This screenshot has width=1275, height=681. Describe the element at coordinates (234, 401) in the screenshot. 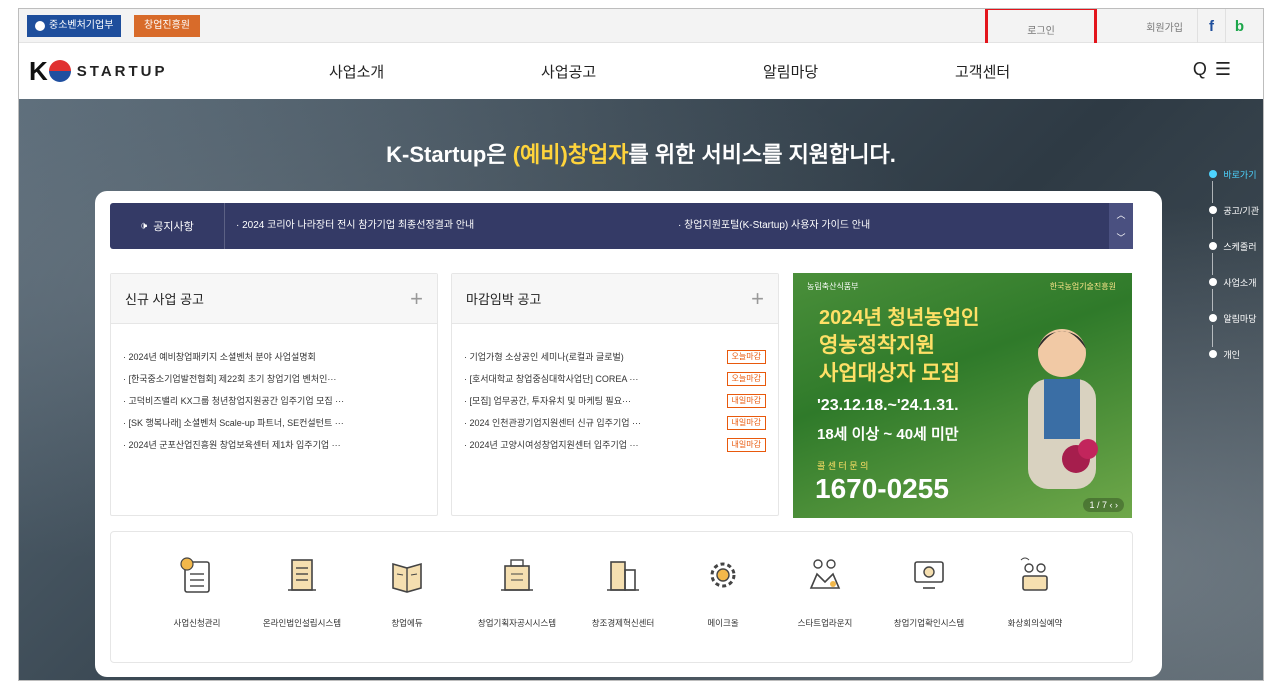

I see `list-item-text: · 고덕비즈밸리 KX그룹 청년창업지원공간 입주기업 모집 ···` at that location.